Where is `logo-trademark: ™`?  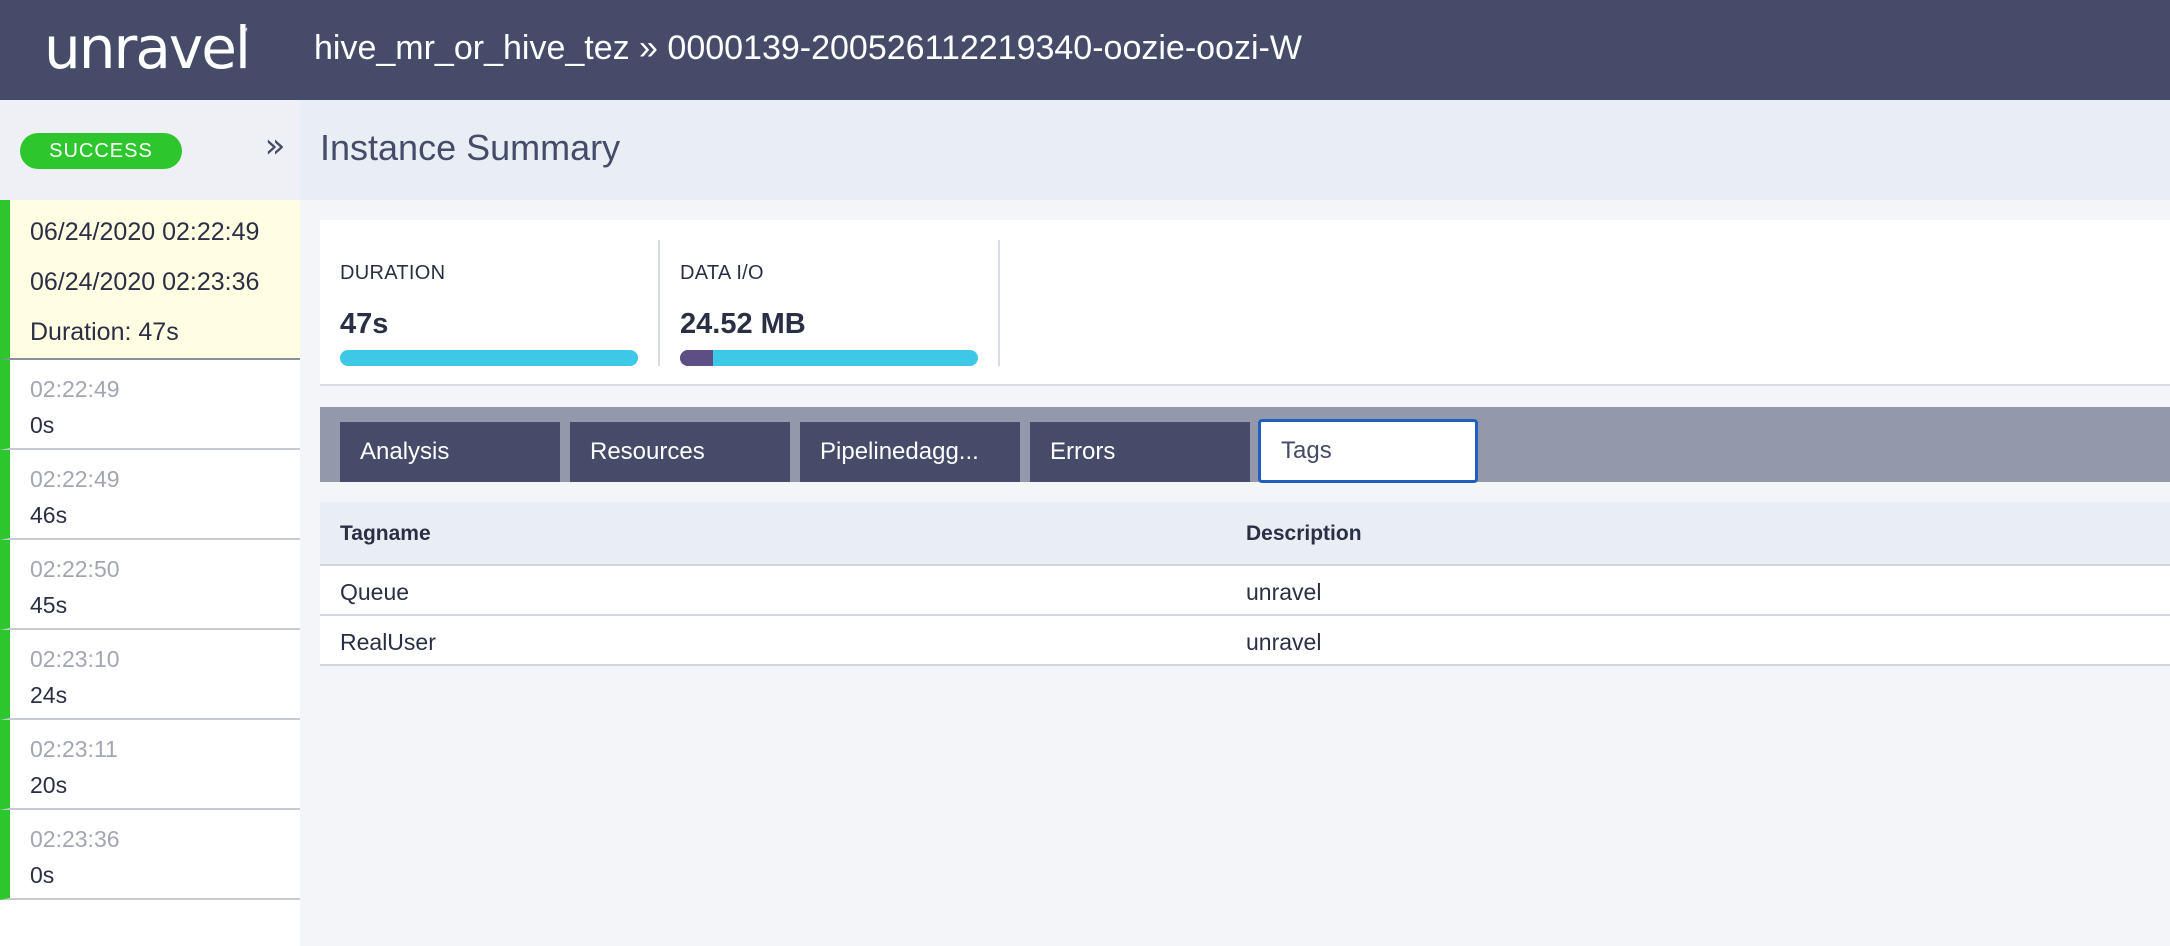 logo-trademark: ™ is located at coordinates (243, 31).